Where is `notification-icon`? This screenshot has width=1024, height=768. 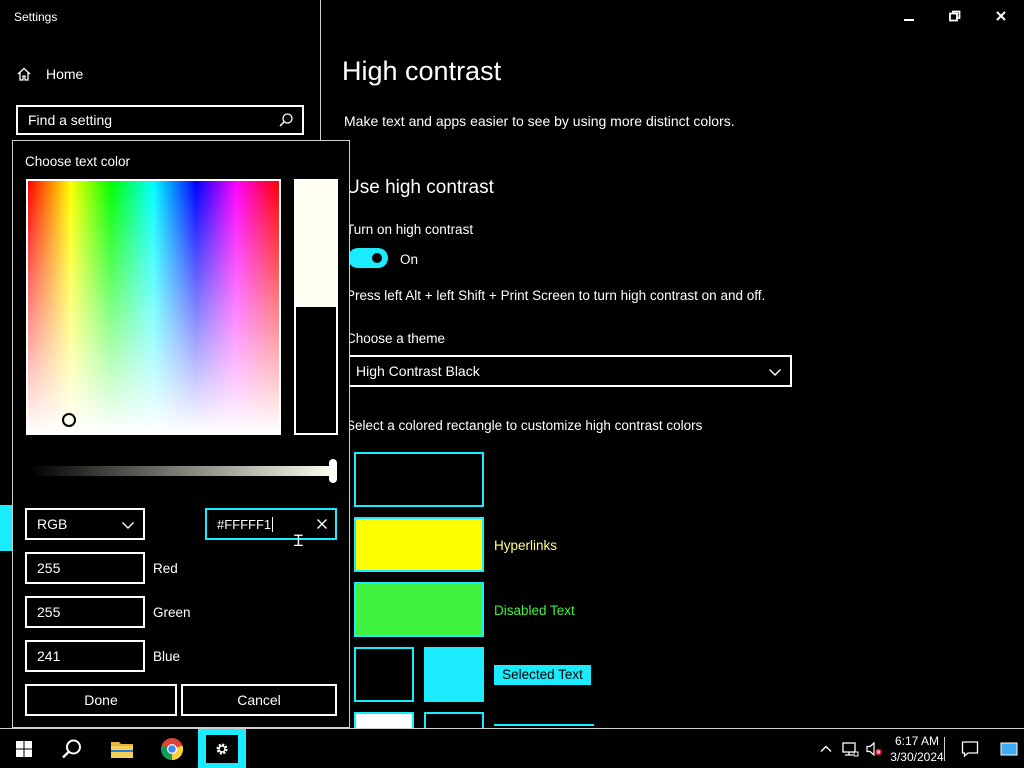 notification-icon is located at coordinates (970, 749).